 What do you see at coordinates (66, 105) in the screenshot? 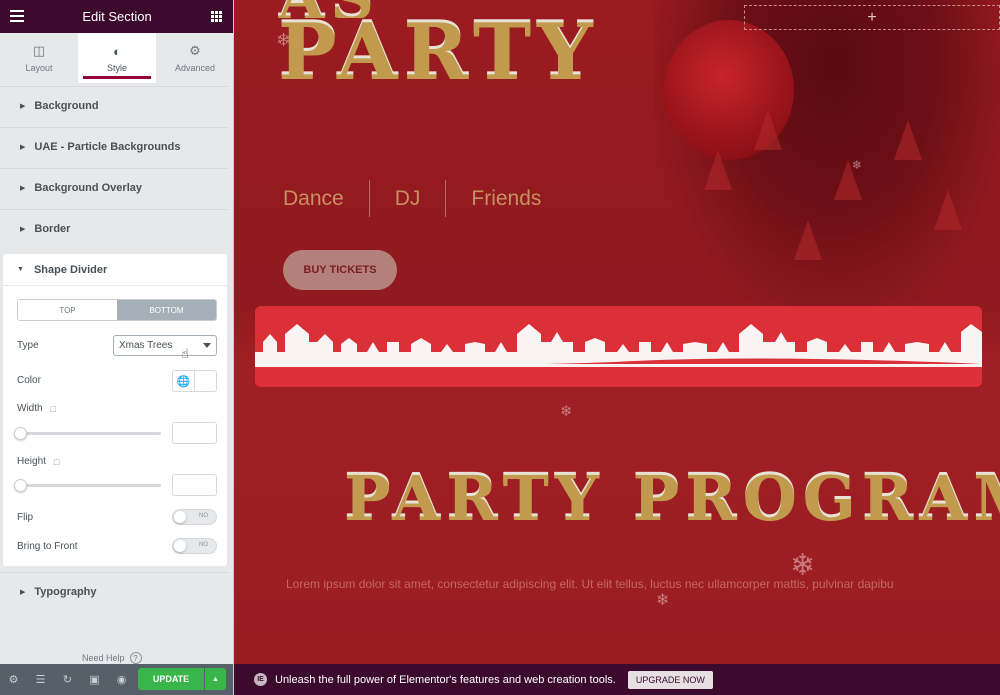
I see `section-label: Background` at bounding box center [66, 105].